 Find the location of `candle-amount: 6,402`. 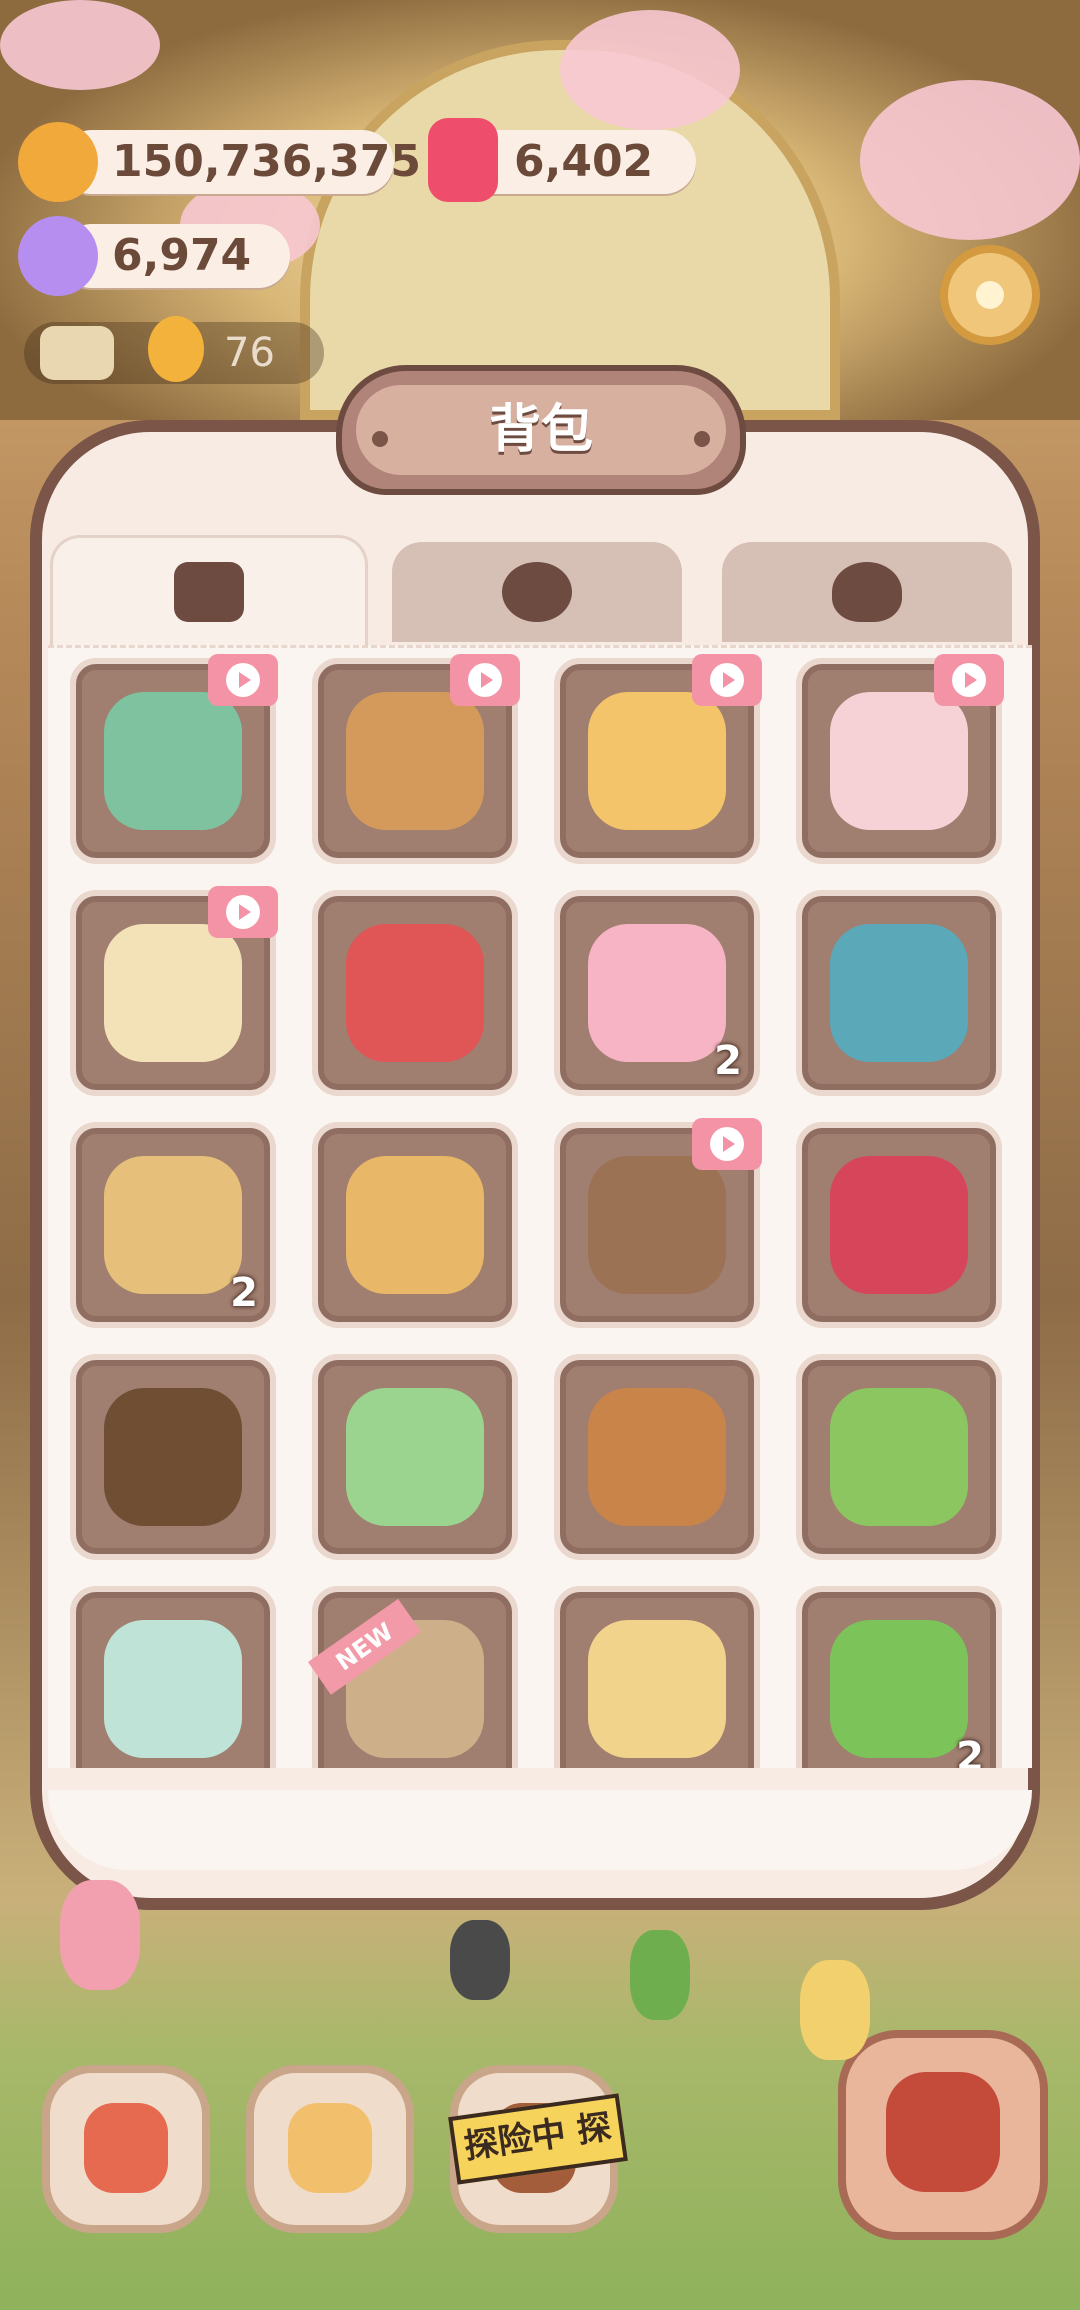

candle-amount: 6,402 is located at coordinates (584, 161).